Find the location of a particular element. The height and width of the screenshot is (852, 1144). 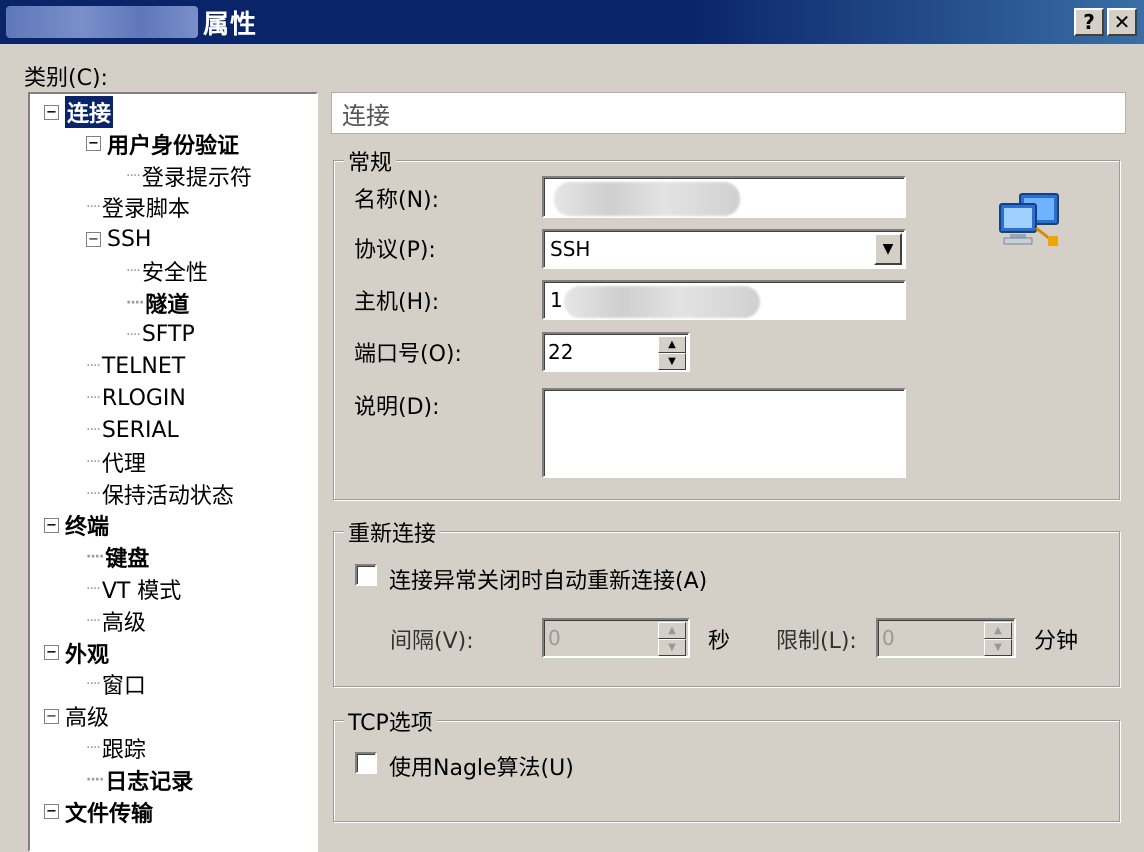

chevron-down-icon: ▼ is located at coordinates (888, 249).